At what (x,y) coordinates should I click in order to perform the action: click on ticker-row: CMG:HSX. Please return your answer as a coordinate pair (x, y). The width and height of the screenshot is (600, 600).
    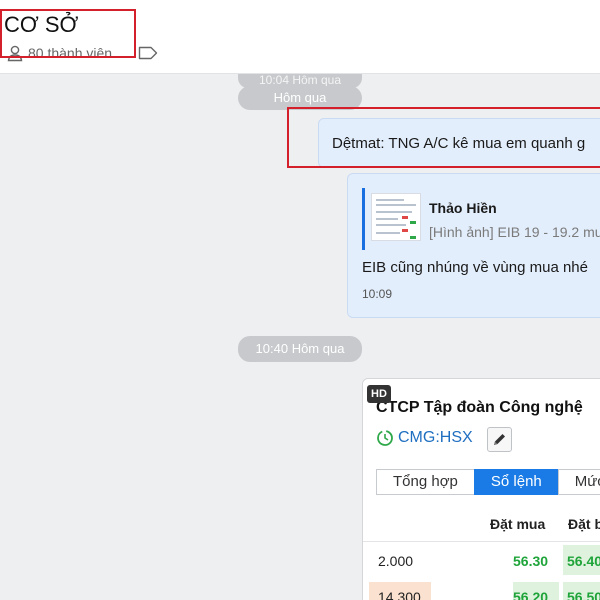
    Looking at the image, I should click on (424, 438).